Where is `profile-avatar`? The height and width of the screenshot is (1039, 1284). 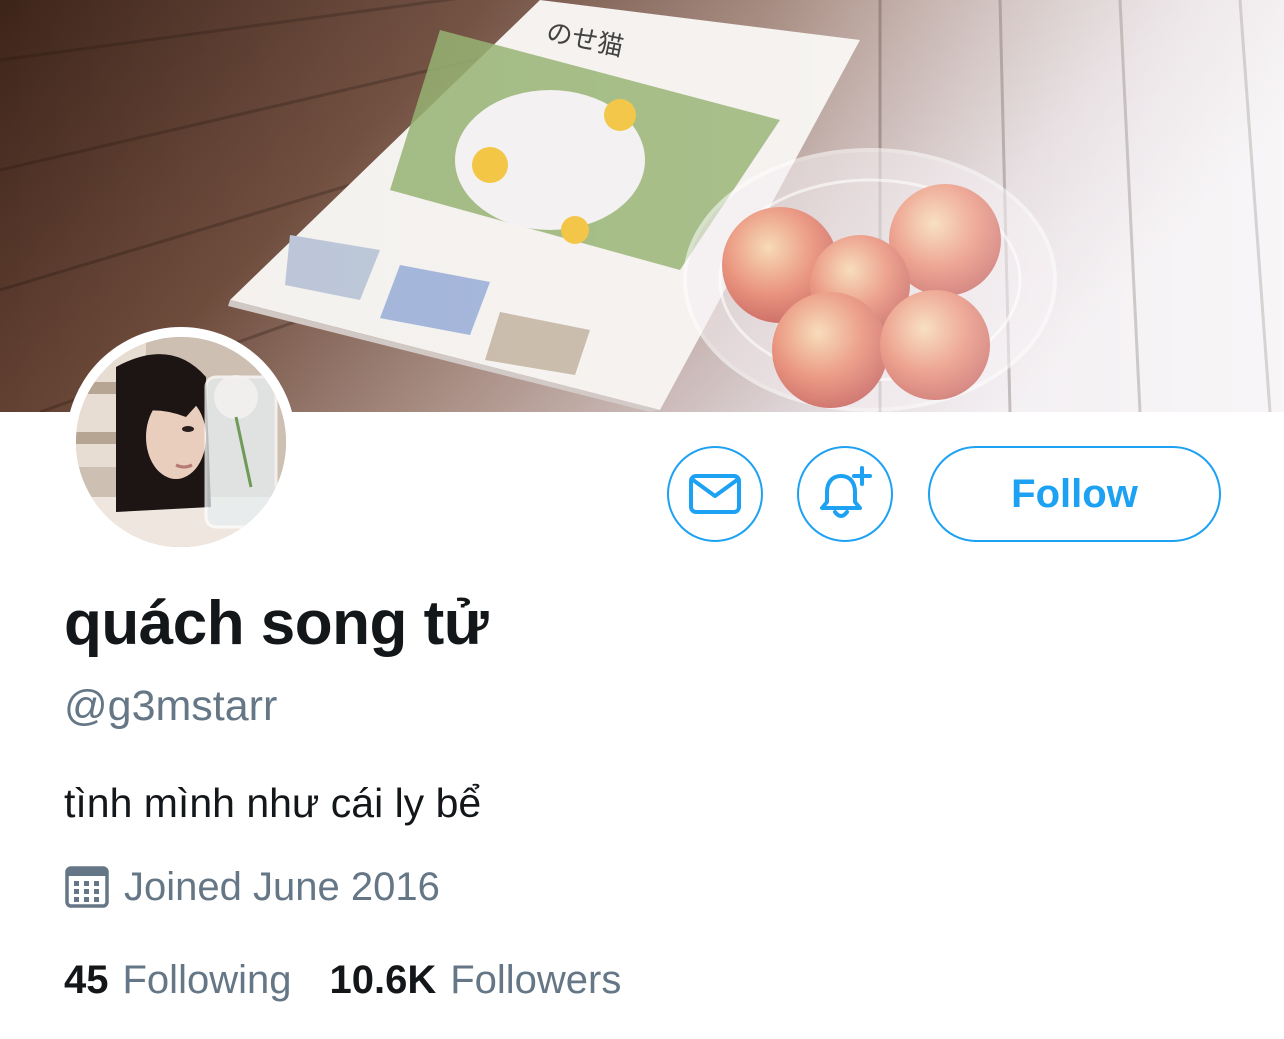 profile-avatar is located at coordinates (181, 442).